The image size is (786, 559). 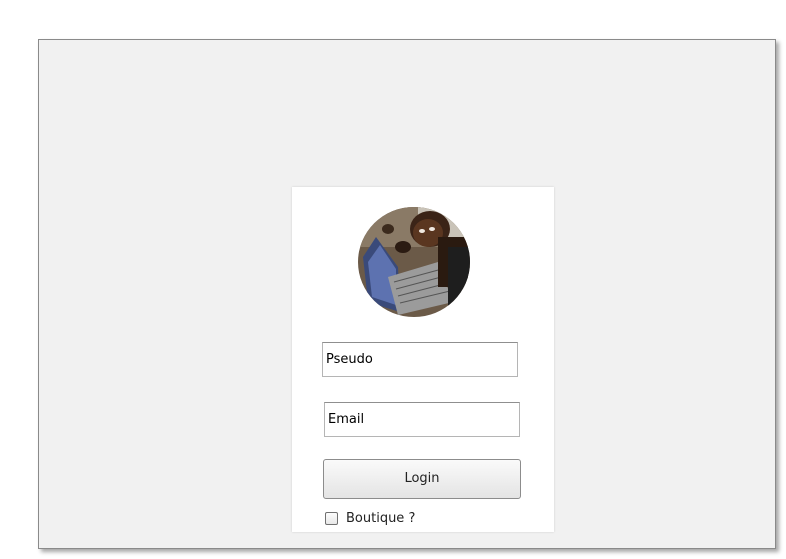 What do you see at coordinates (420, 359) in the screenshot?
I see `pseudo-input` at bounding box center [420, 359].